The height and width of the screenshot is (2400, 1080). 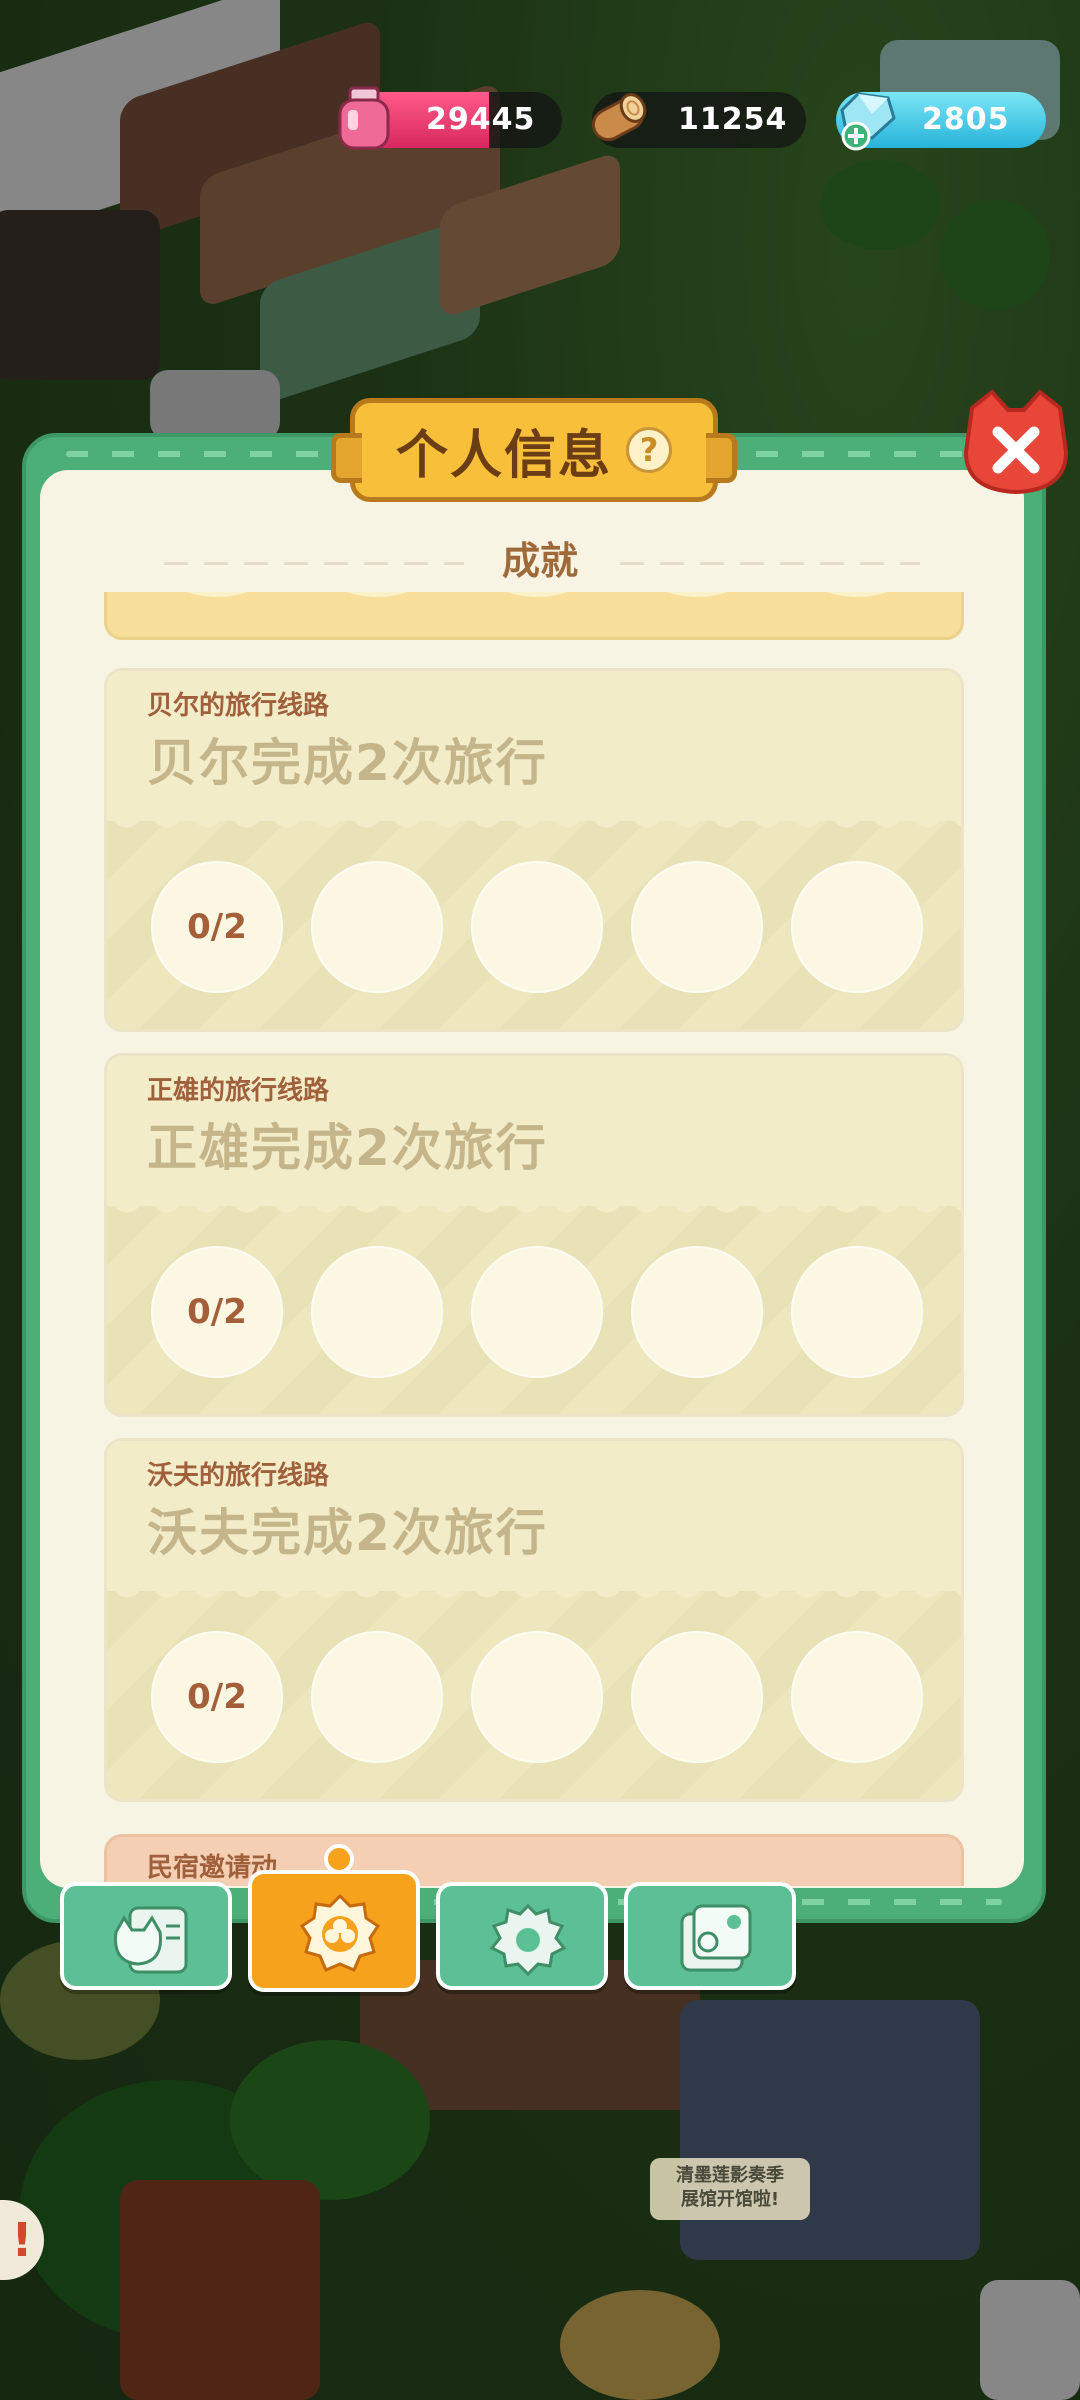 What do you see at coordinates (730, 2199) in the screenshot?
I see `event-sign-line2: 展馆开馆啦!` at bounding box center [730, 2199].